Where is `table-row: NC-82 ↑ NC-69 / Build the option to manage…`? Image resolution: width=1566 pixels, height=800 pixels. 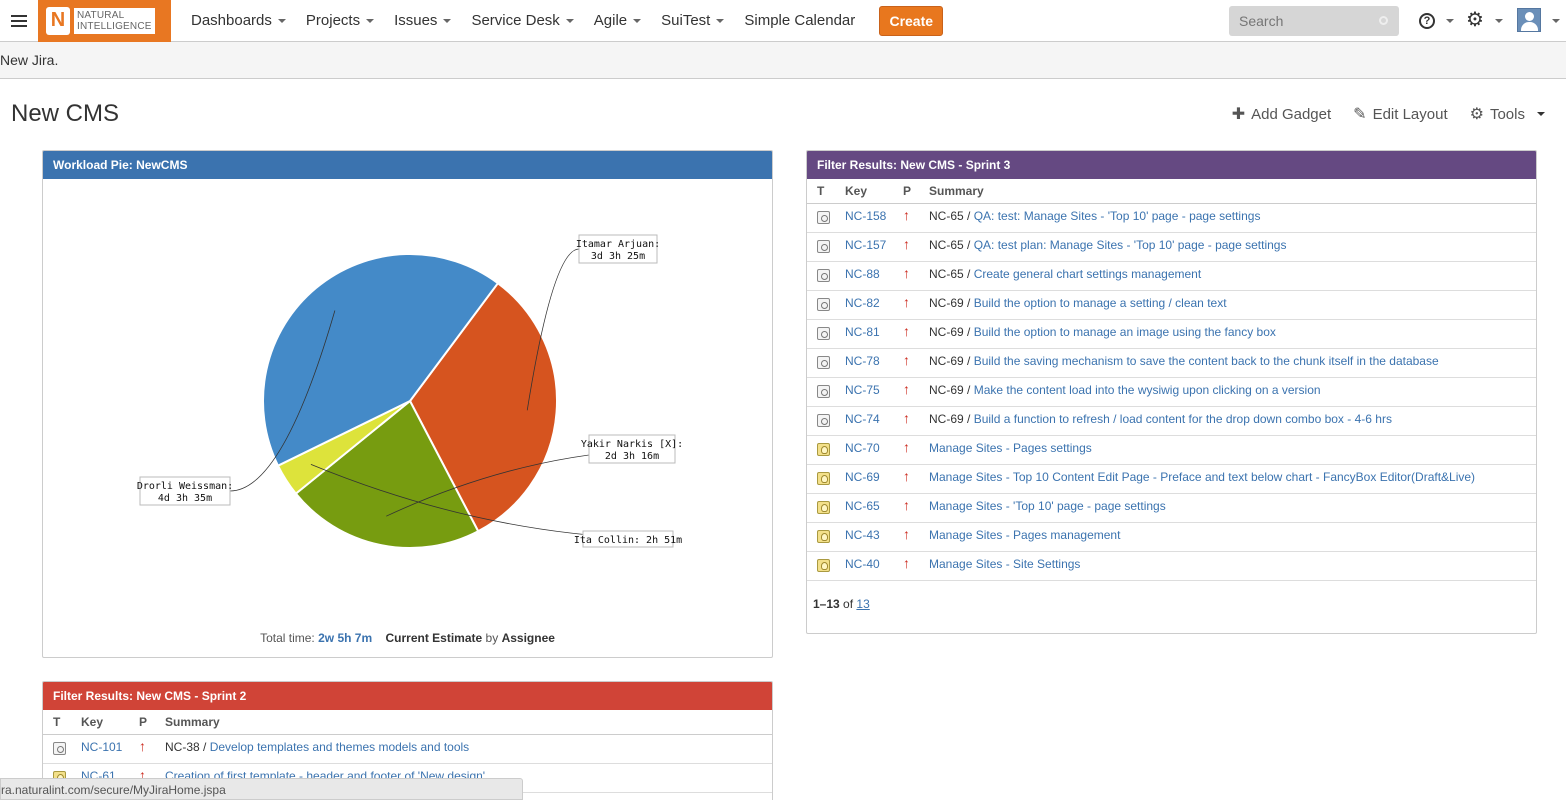
table-row: NC-82 ↑ NC-69 / Build the option to manage… is located at coordinates (1171, 305).